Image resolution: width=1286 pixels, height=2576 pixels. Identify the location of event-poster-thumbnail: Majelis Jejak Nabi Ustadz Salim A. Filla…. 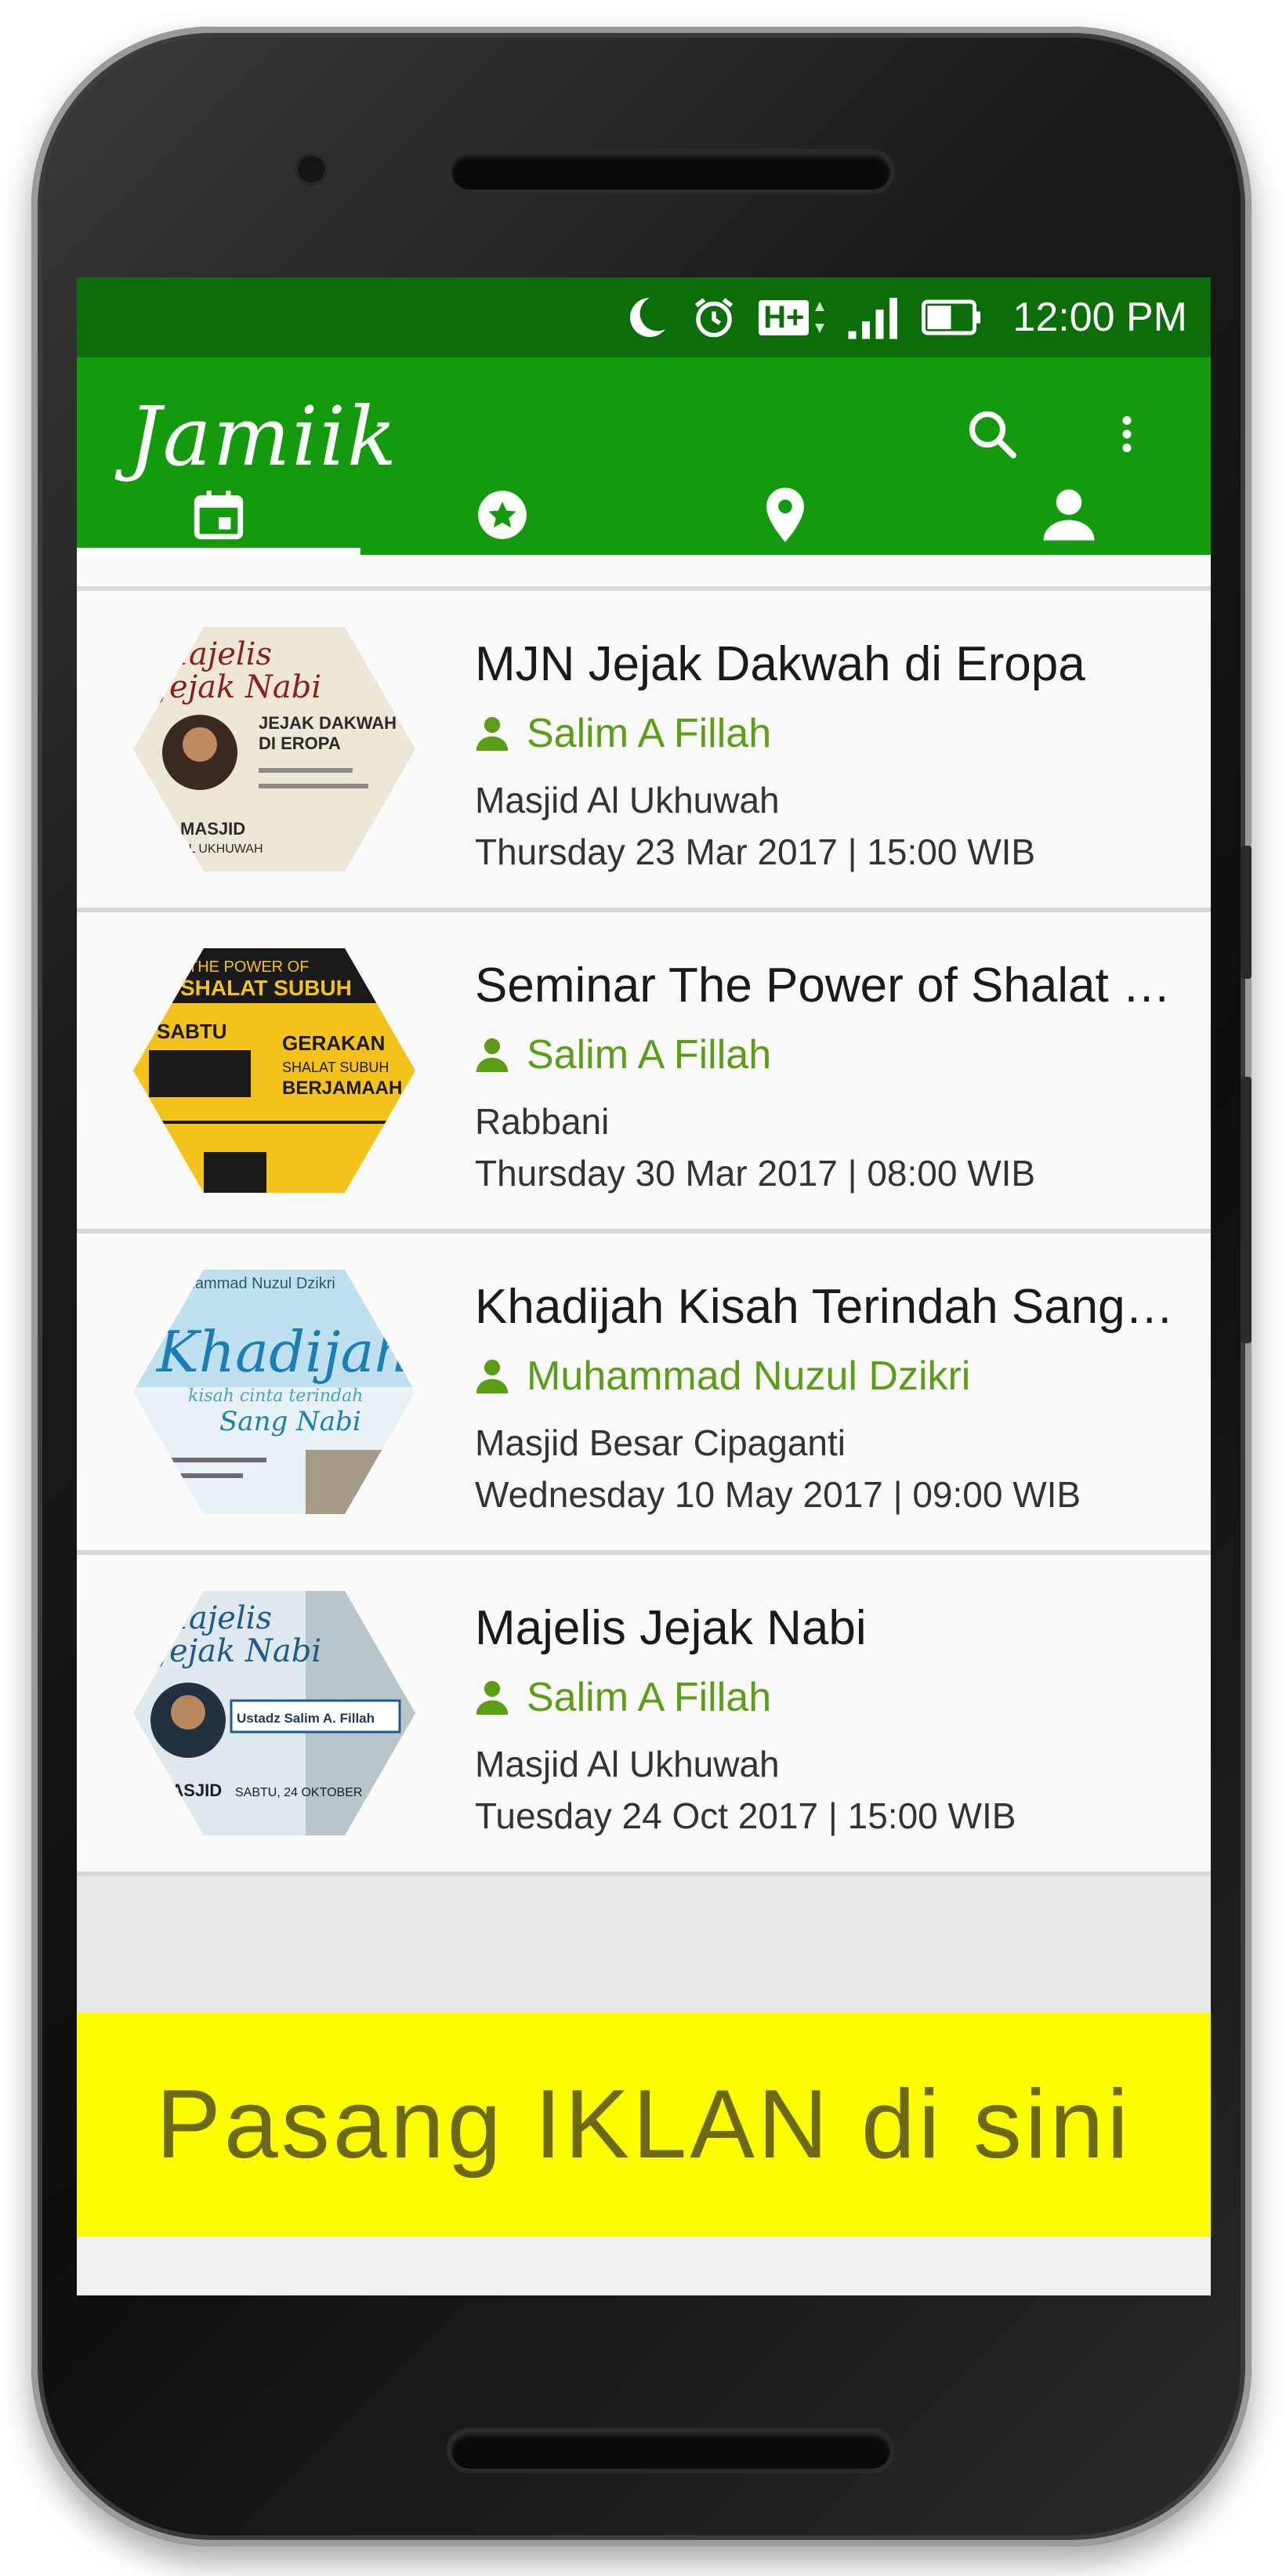
(274, 1713).